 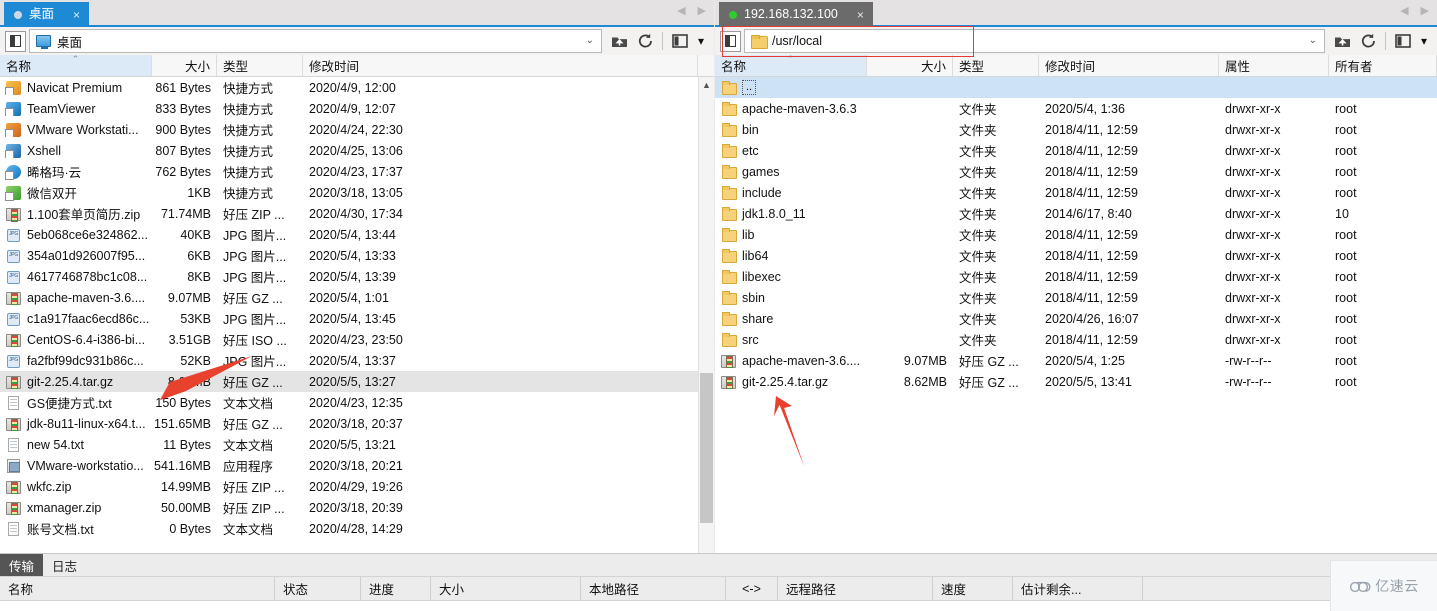 What do you see at coordinates (1076, 87) in the screenshot?
I see `table-row: ..` at bounding box center [1076, 87].